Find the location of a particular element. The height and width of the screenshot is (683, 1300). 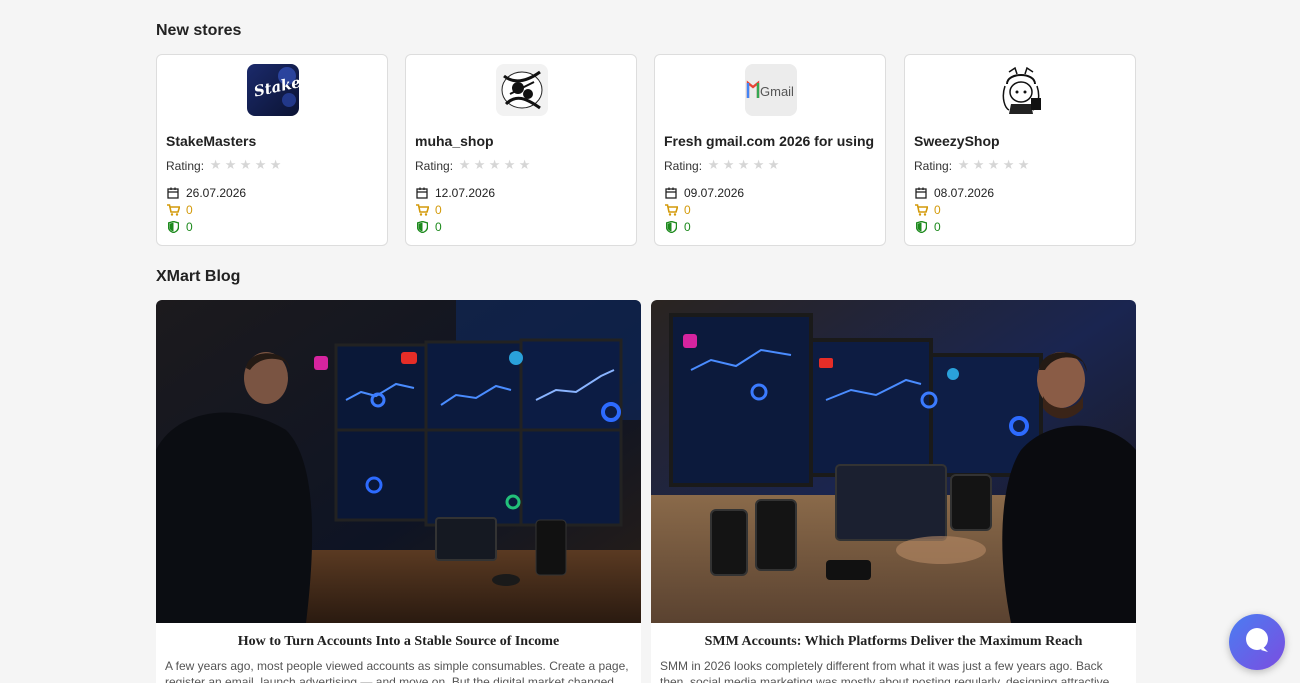

store-date-row: 12.07.2026 is located at coordinates (455, 193).